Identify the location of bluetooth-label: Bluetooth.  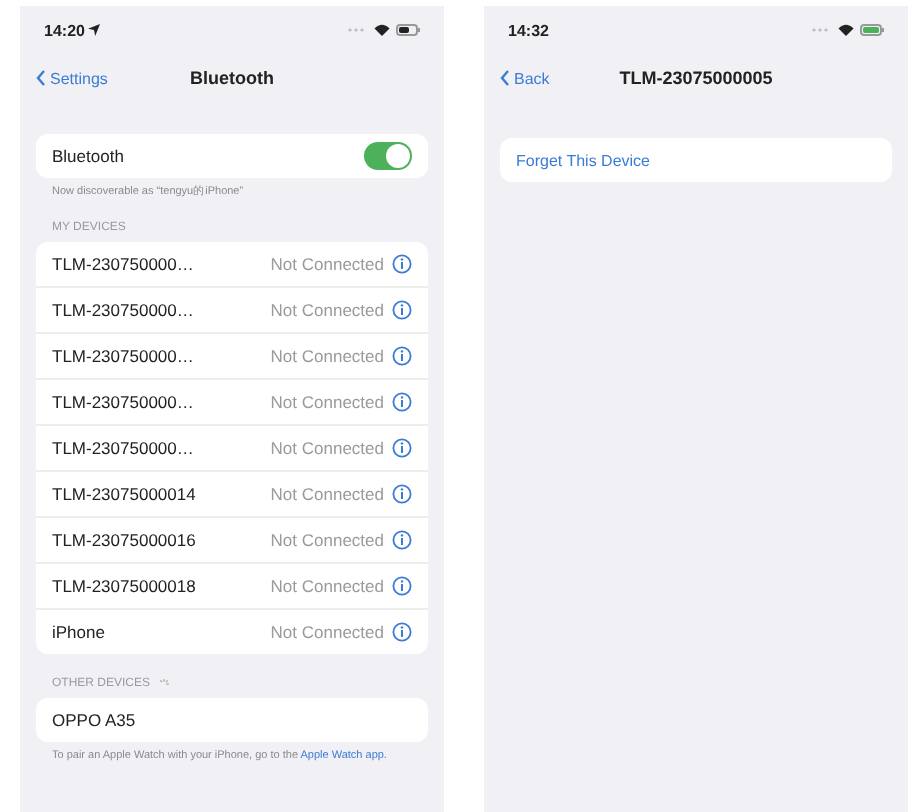
(89, 156).